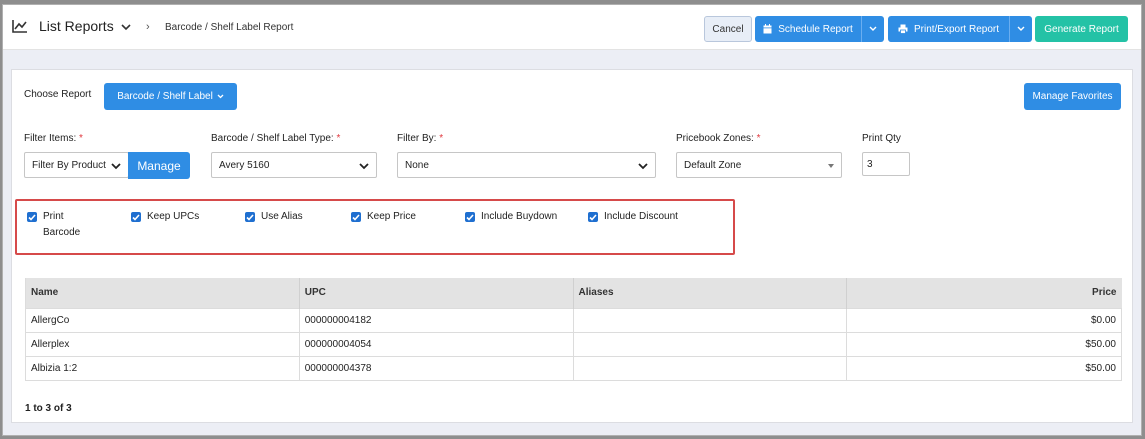  I want to click on option-keep-price: Keep Price, so click(383, 218).